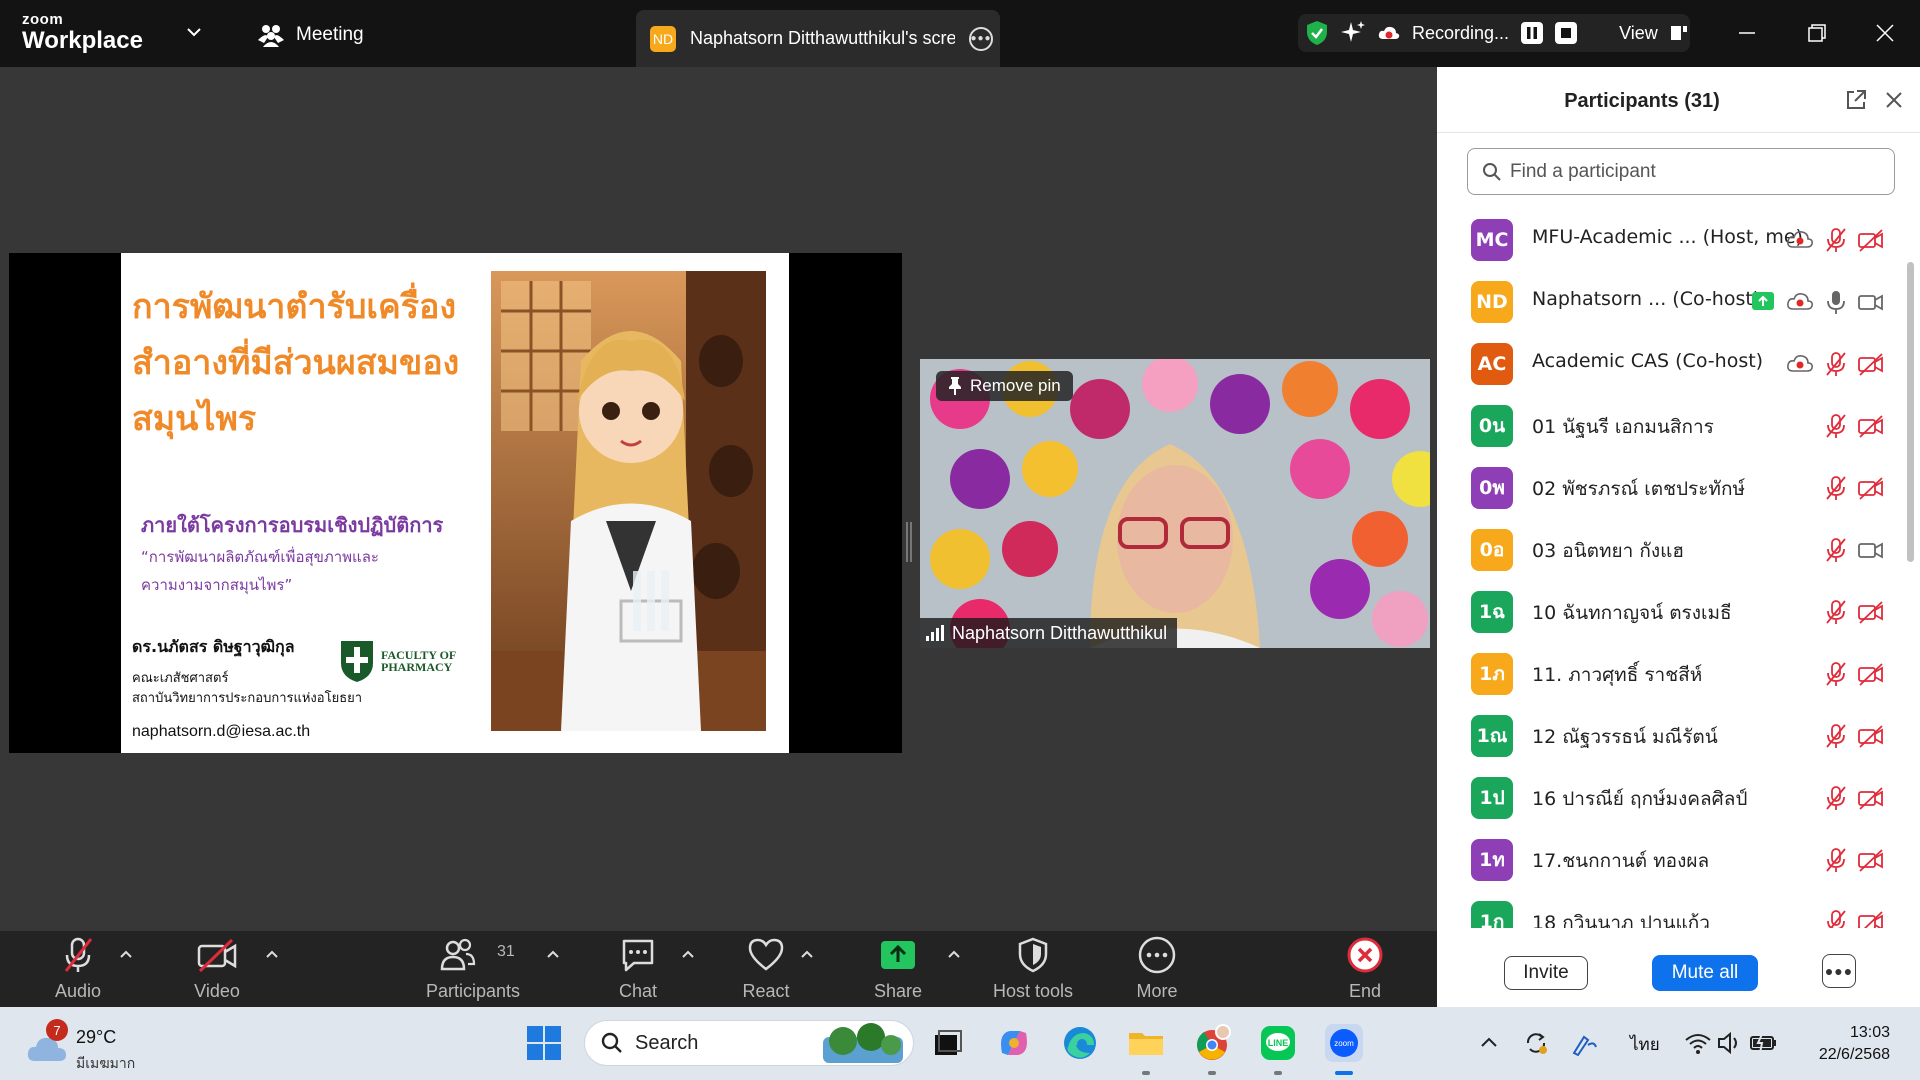 The height and width of the screenshot is (1080, 1920). What do you see at coordinates (1585, 1043) in the screenshot?
I see `pen-input-icon` at bounding box center [1585, 1043].